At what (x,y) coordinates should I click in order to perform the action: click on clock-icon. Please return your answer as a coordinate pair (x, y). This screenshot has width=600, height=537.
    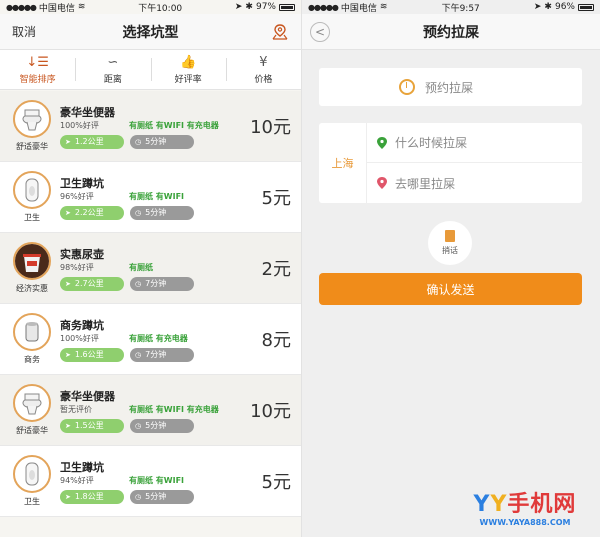
    Looking at the image, I should click on (407, 87).